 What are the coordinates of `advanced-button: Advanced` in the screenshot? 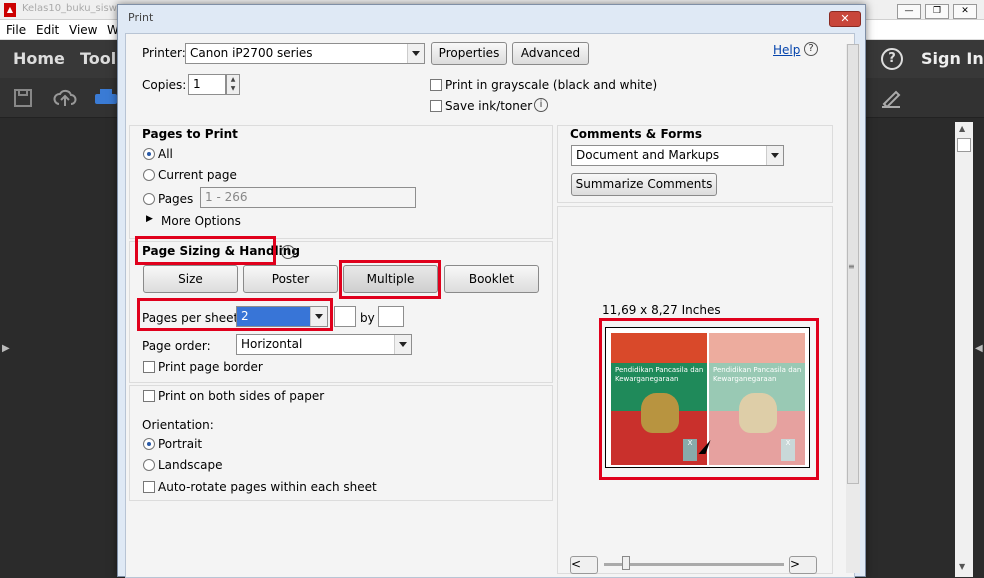 It's located at (550, 53).